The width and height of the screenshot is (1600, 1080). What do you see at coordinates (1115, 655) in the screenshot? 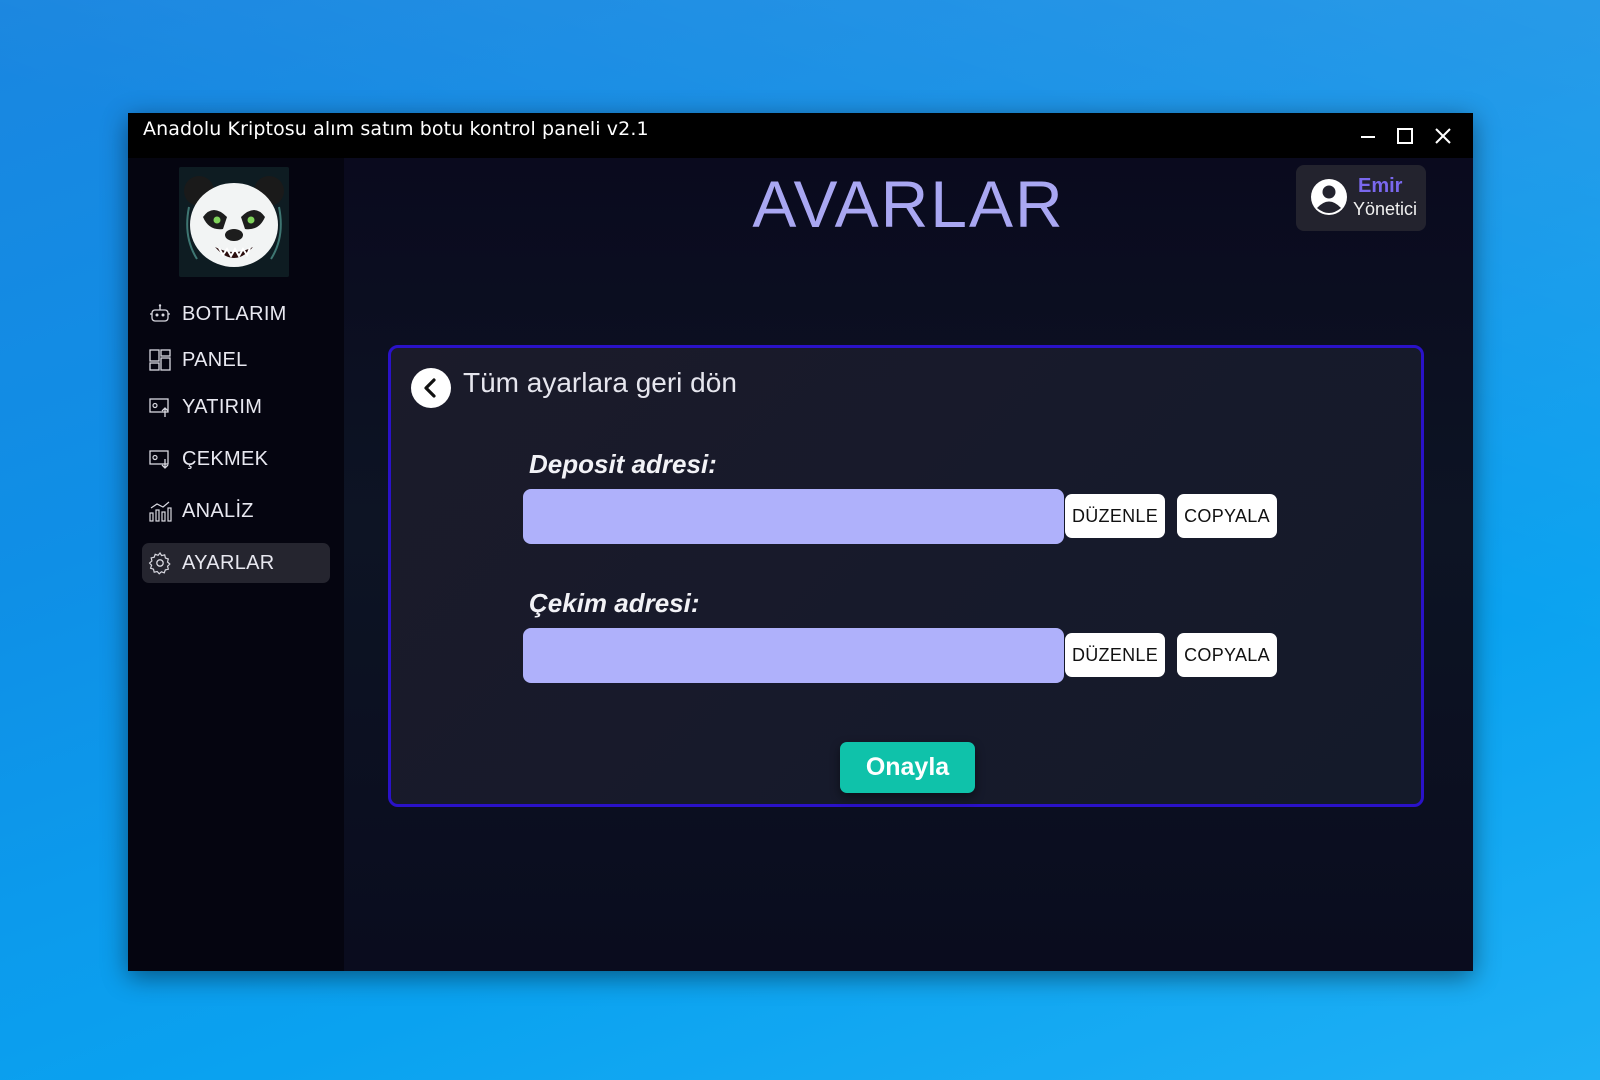
I see `withdraw-edit-button: DÜZENLE` at bounding box center [1115, 655].